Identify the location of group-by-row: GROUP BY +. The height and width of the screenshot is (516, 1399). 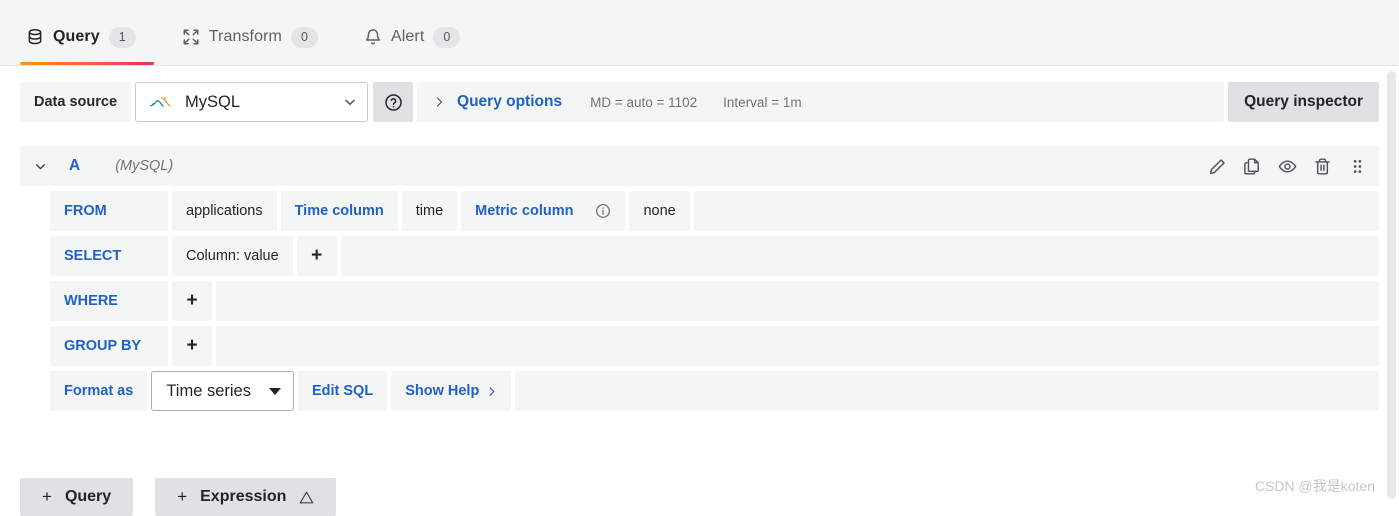
(699, 346).